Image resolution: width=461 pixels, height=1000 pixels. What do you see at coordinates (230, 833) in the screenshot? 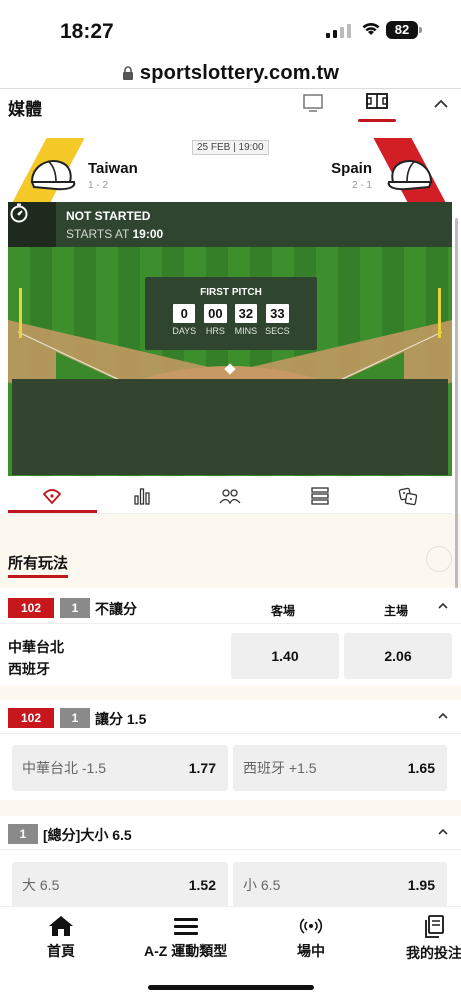
I see `market-header-total: 1 [總分]大小 6.5` at bounding box center [230, 833].